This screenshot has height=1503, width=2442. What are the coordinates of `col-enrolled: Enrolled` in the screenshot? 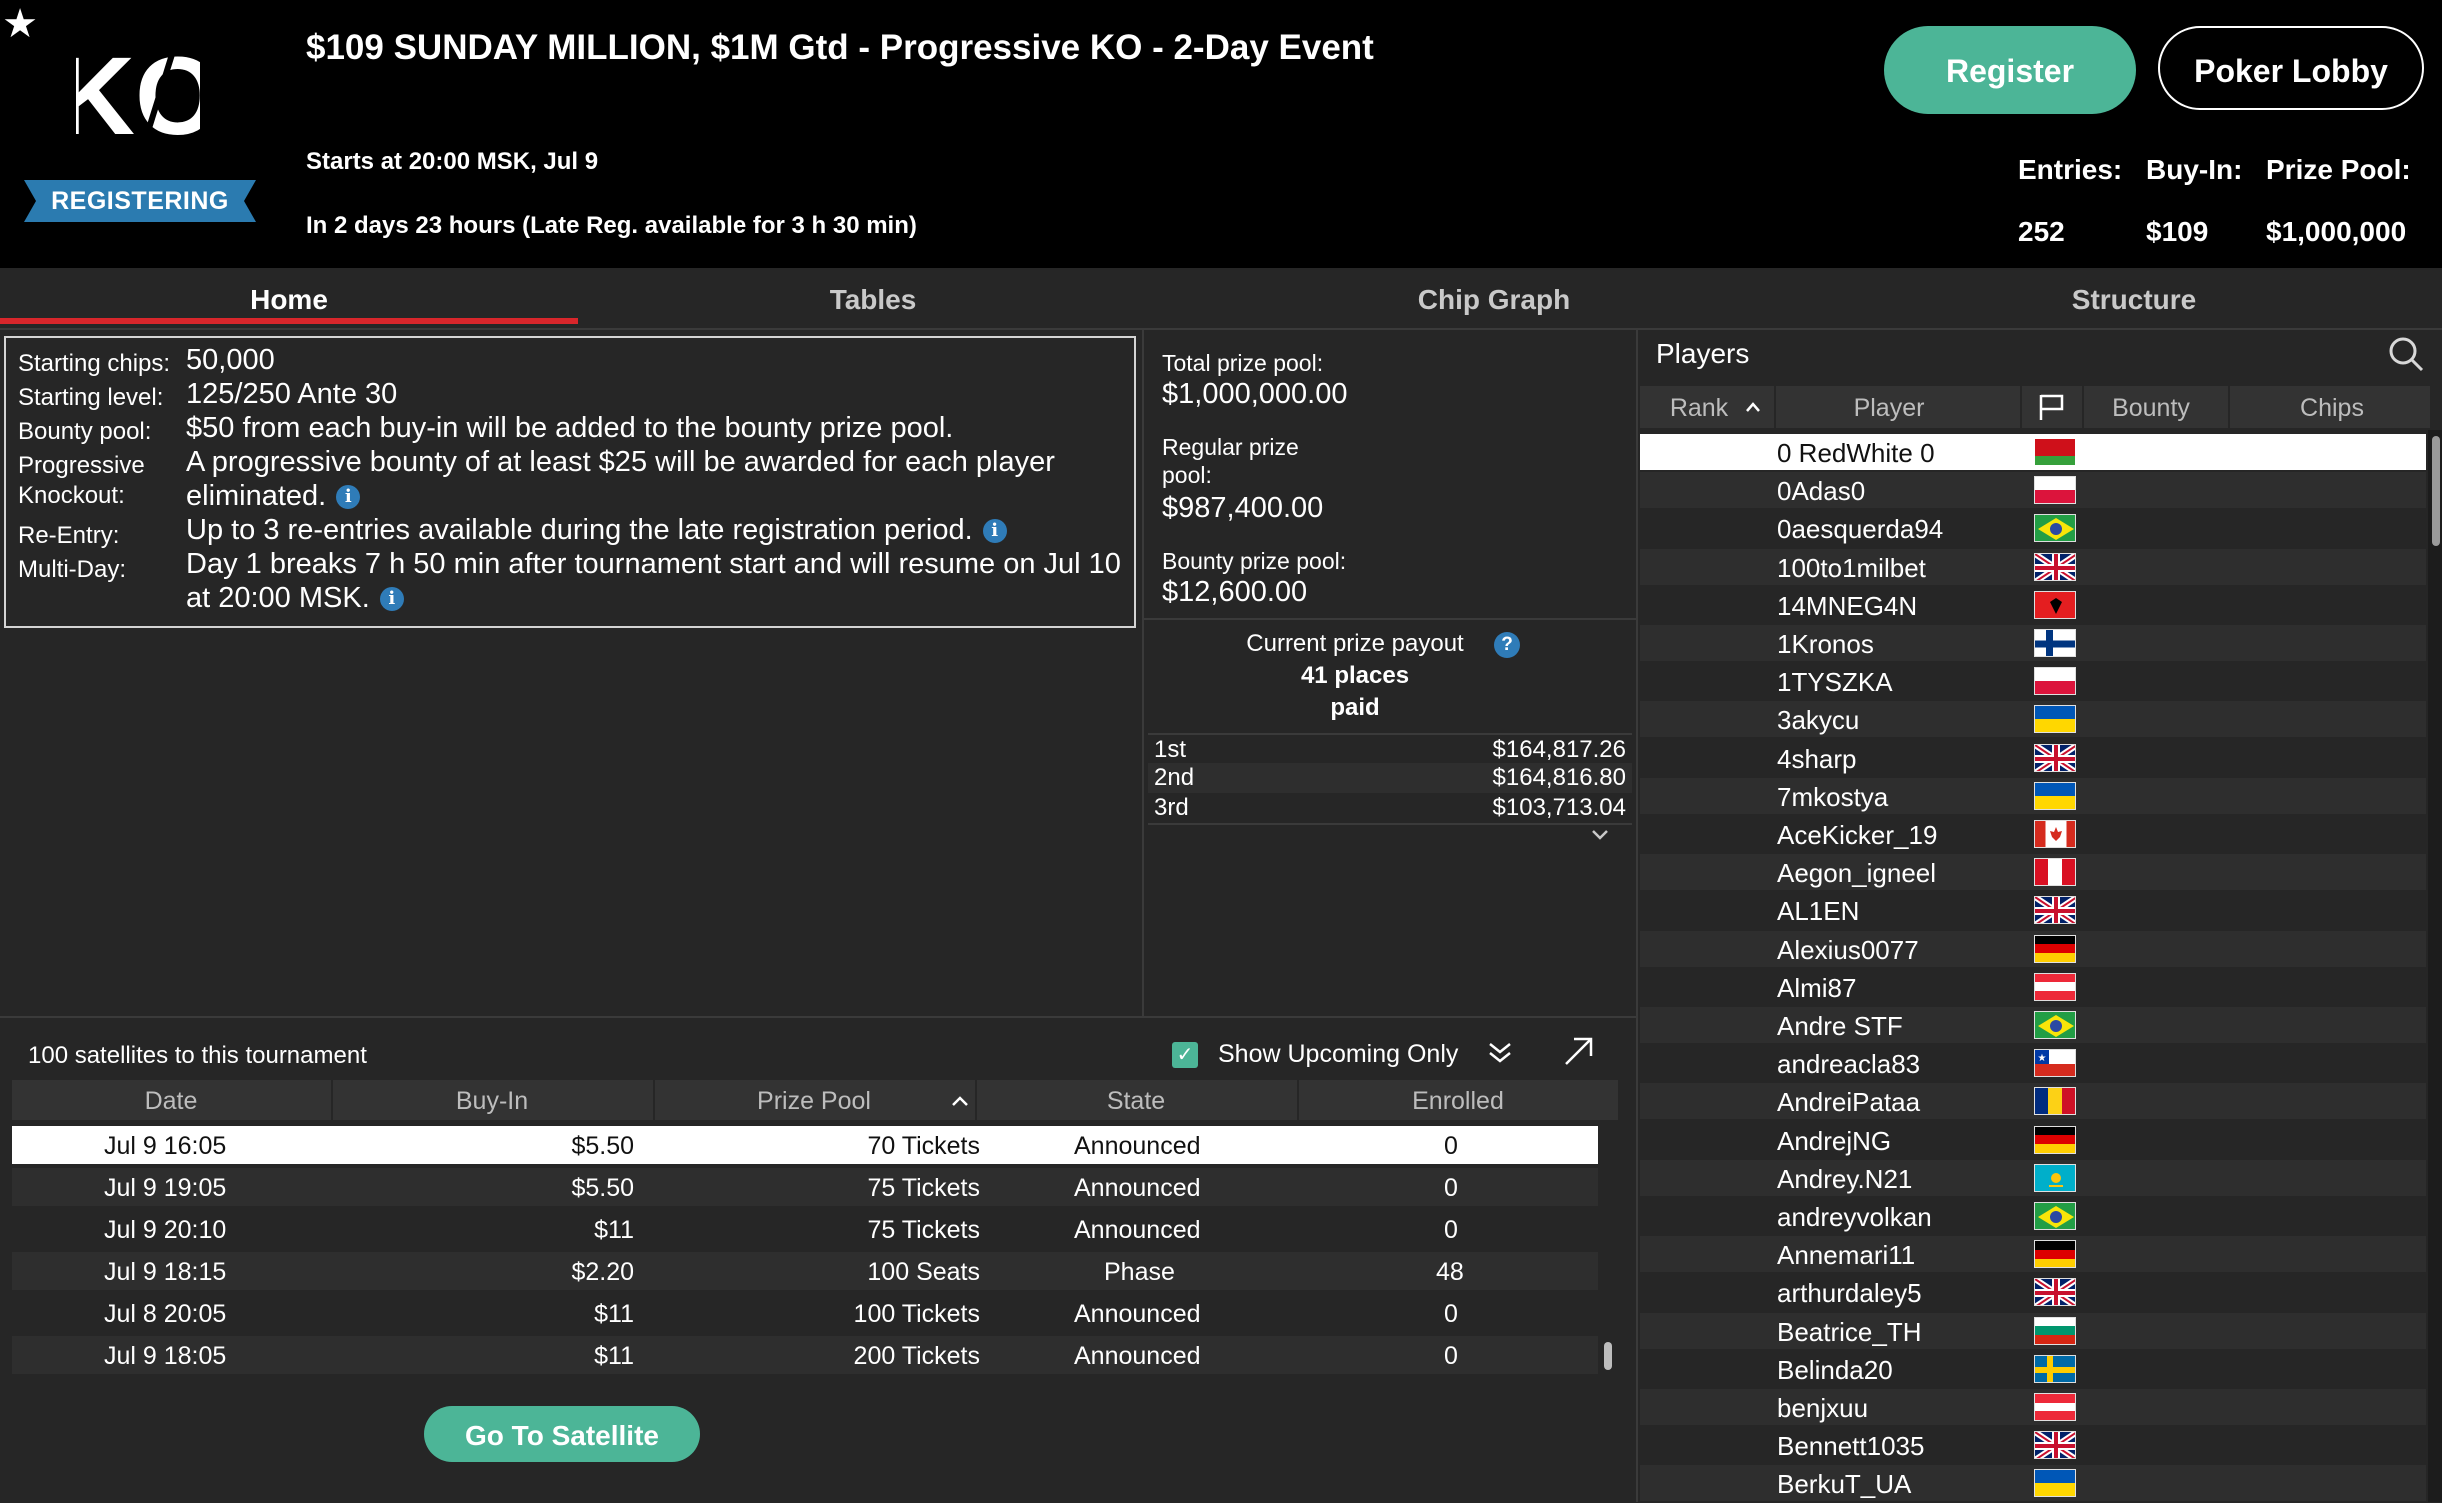 It's located at (1458, 1100).